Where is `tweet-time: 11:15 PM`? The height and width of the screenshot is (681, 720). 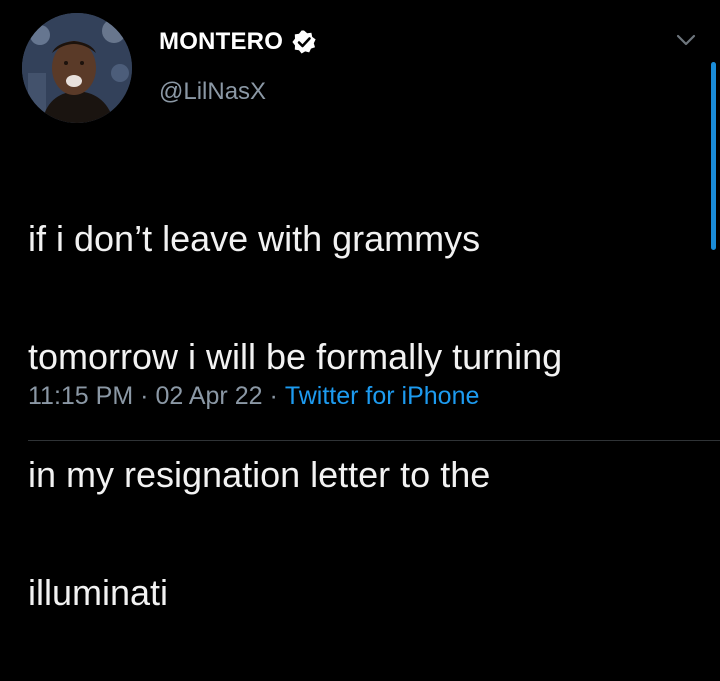
tweet-time: 11:15 PM is located at coordinates (80, 396).